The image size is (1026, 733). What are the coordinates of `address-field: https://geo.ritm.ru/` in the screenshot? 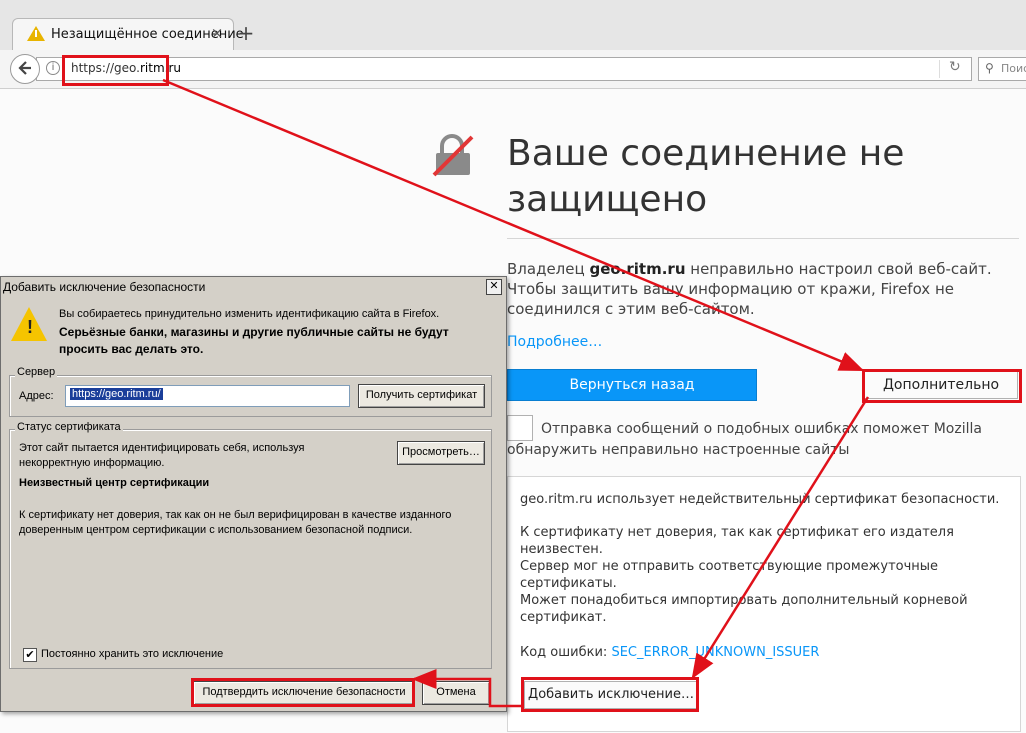 It's located at (207, 396).